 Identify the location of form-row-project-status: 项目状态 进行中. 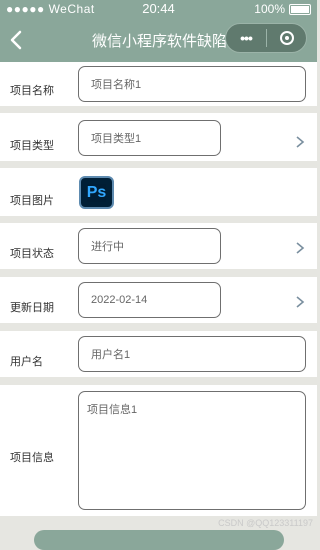
(158, 246).